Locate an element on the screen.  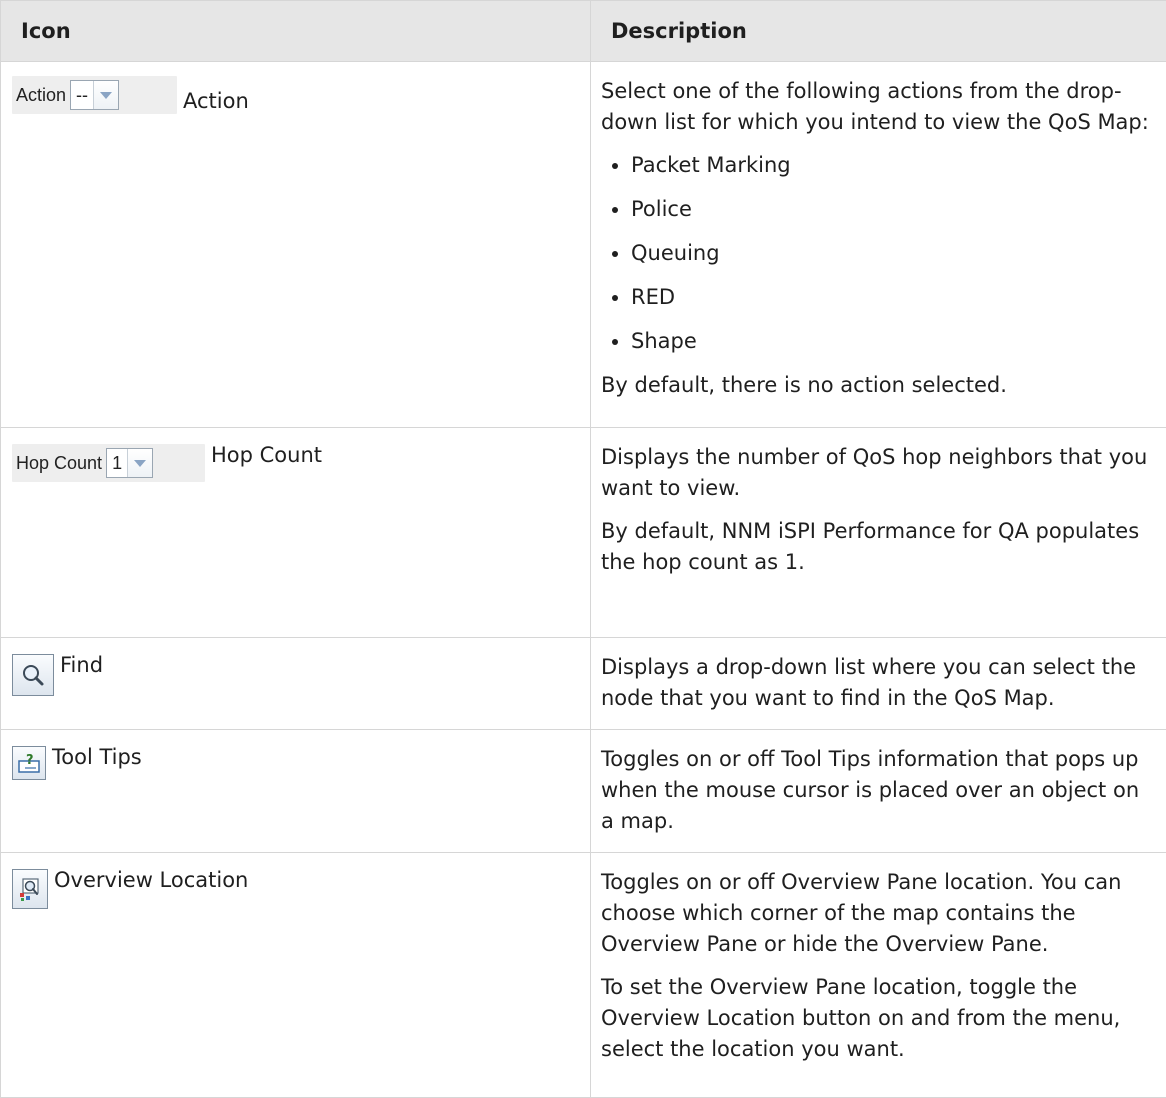
header-description: Description is located at coordinates (878, 31).